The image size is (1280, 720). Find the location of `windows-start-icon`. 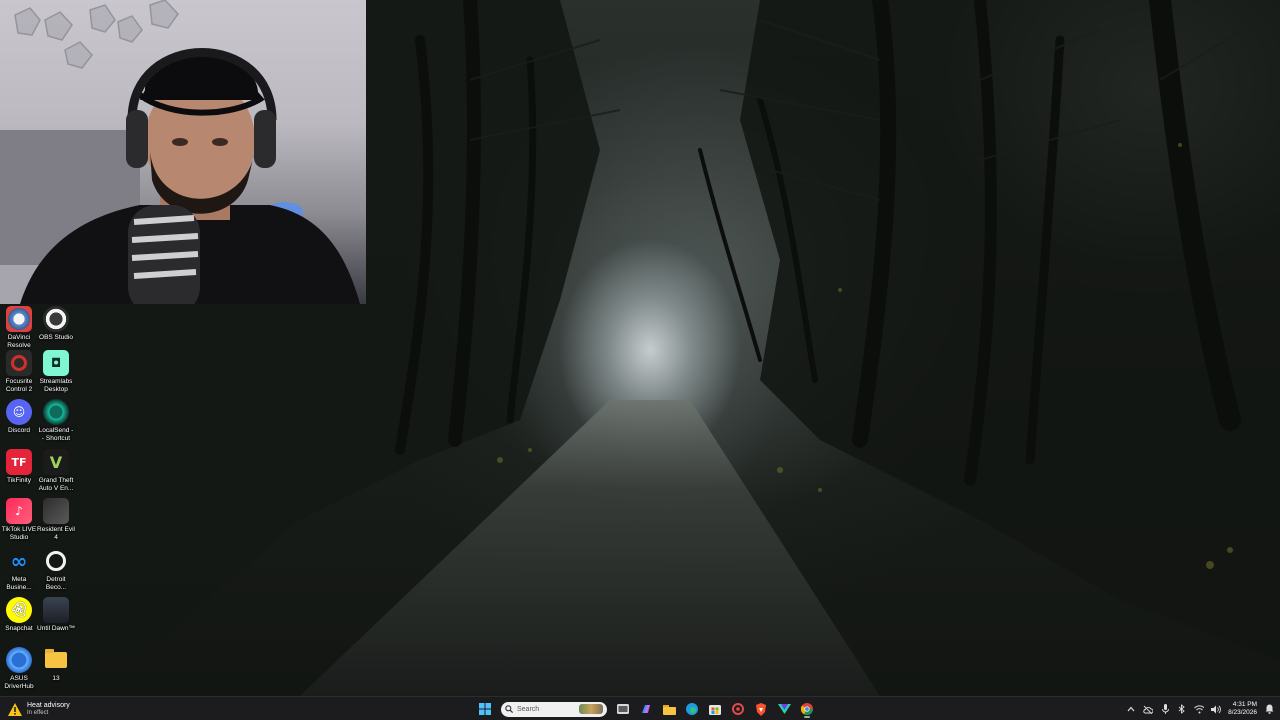

windows-start-icon is located at coordinates (485, 709).